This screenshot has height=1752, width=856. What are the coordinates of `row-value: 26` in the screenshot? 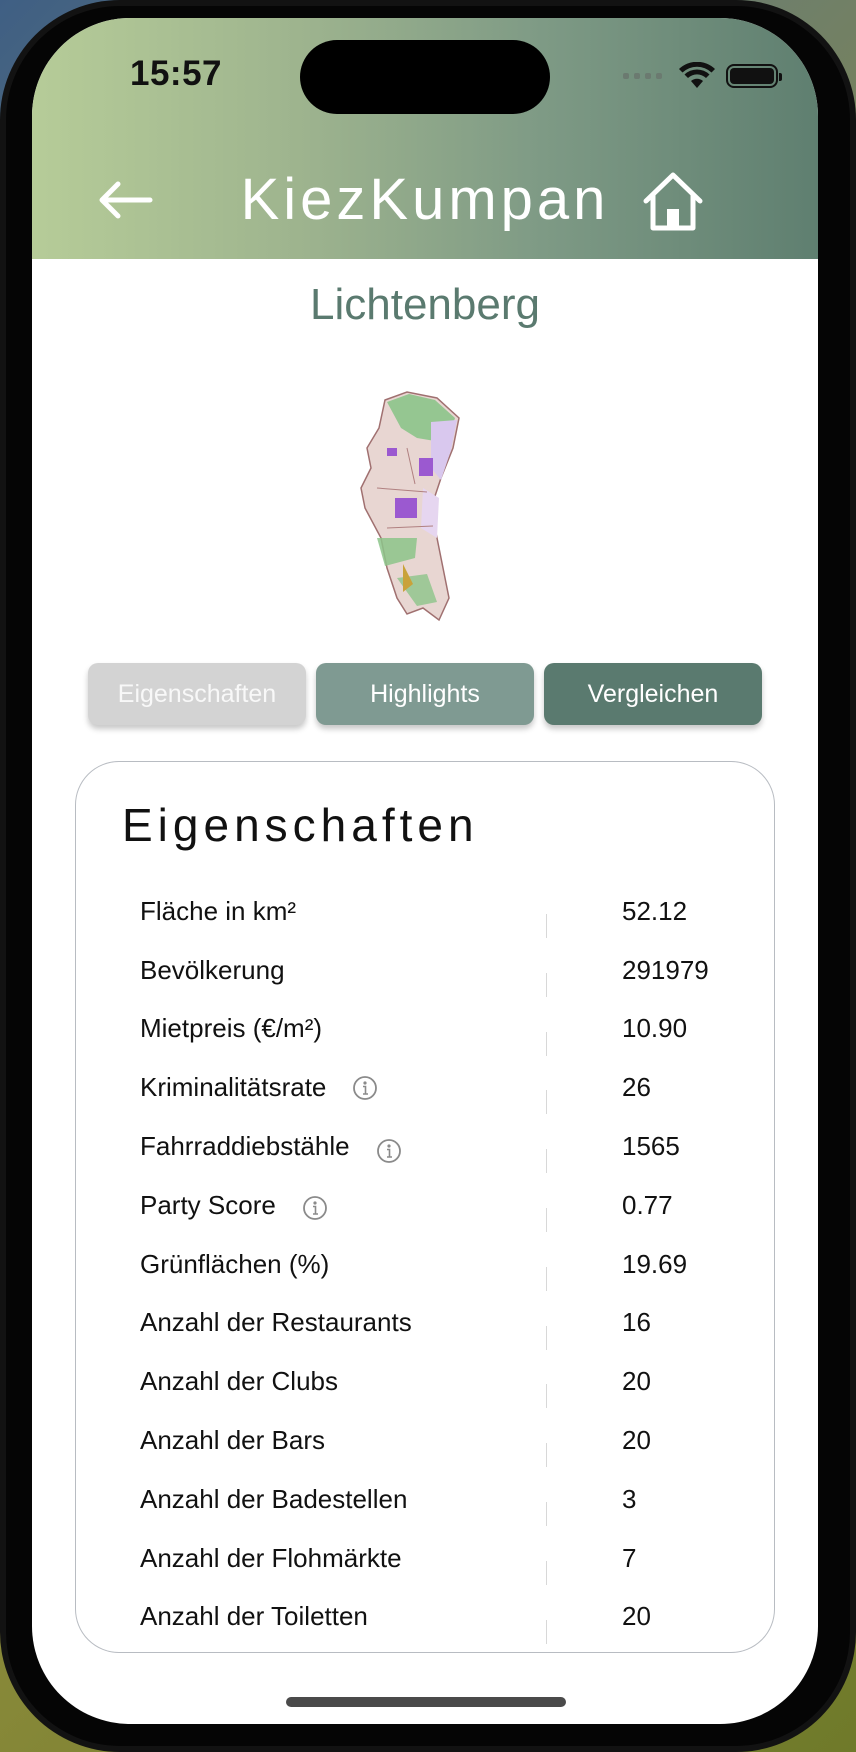 It's located at (636, 1087).